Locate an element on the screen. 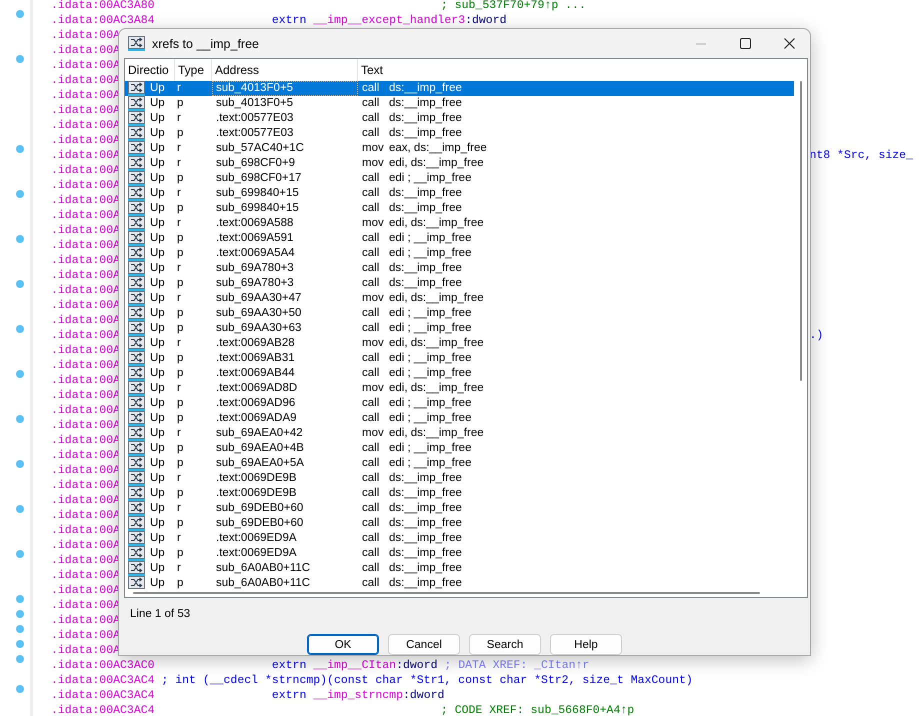 This screenshot has width=919, height=716. list-row: Up r sub_699840+15 call ds:__imp_free is located at coordinates (459, 193).